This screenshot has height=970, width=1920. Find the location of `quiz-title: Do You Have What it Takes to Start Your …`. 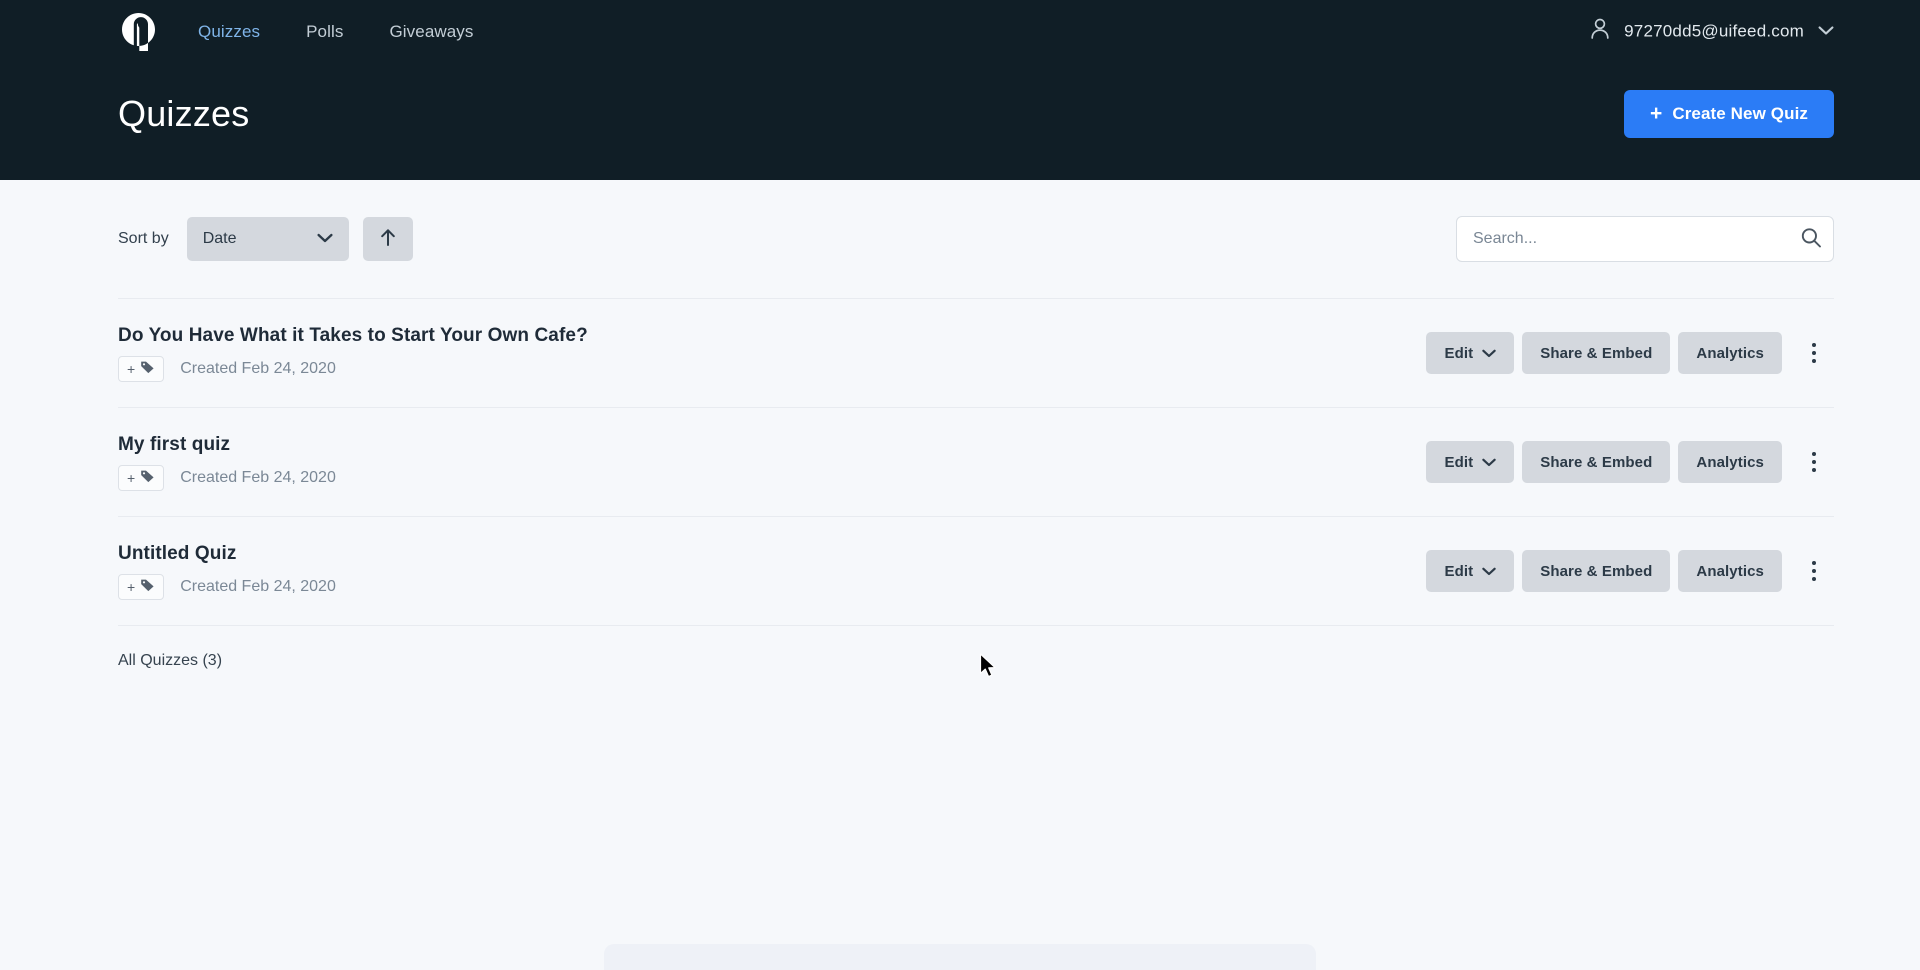

quiz-title: Do You Have What it Takes to Start Your … is located at coordinates (353, 336).